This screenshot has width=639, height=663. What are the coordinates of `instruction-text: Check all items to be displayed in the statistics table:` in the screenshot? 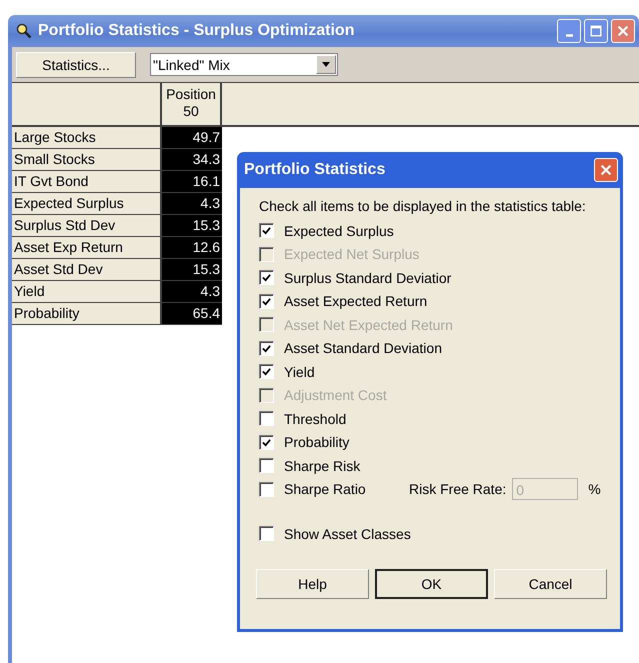 It's located at (423, 206).